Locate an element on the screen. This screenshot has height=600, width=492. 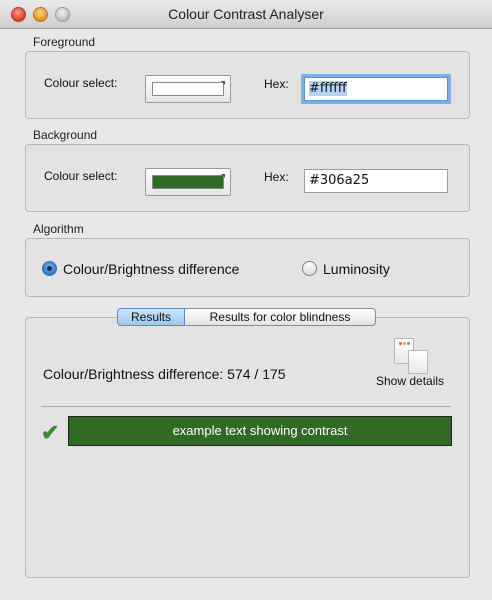
foreground-group-label: Foreground is located at coordinates (64, 42).